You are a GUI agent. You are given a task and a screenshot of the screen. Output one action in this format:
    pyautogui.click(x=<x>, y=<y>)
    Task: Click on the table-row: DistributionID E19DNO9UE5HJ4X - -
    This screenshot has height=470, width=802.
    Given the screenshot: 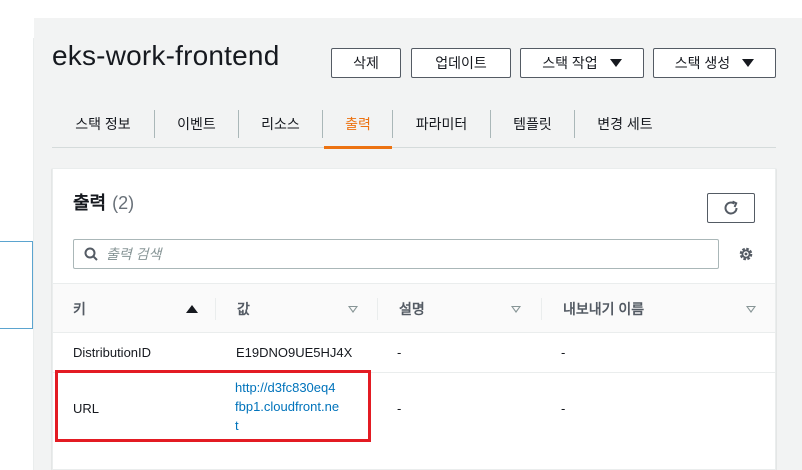 What is the action you would take?
    pyautogui.click(x=414, y=353)
    